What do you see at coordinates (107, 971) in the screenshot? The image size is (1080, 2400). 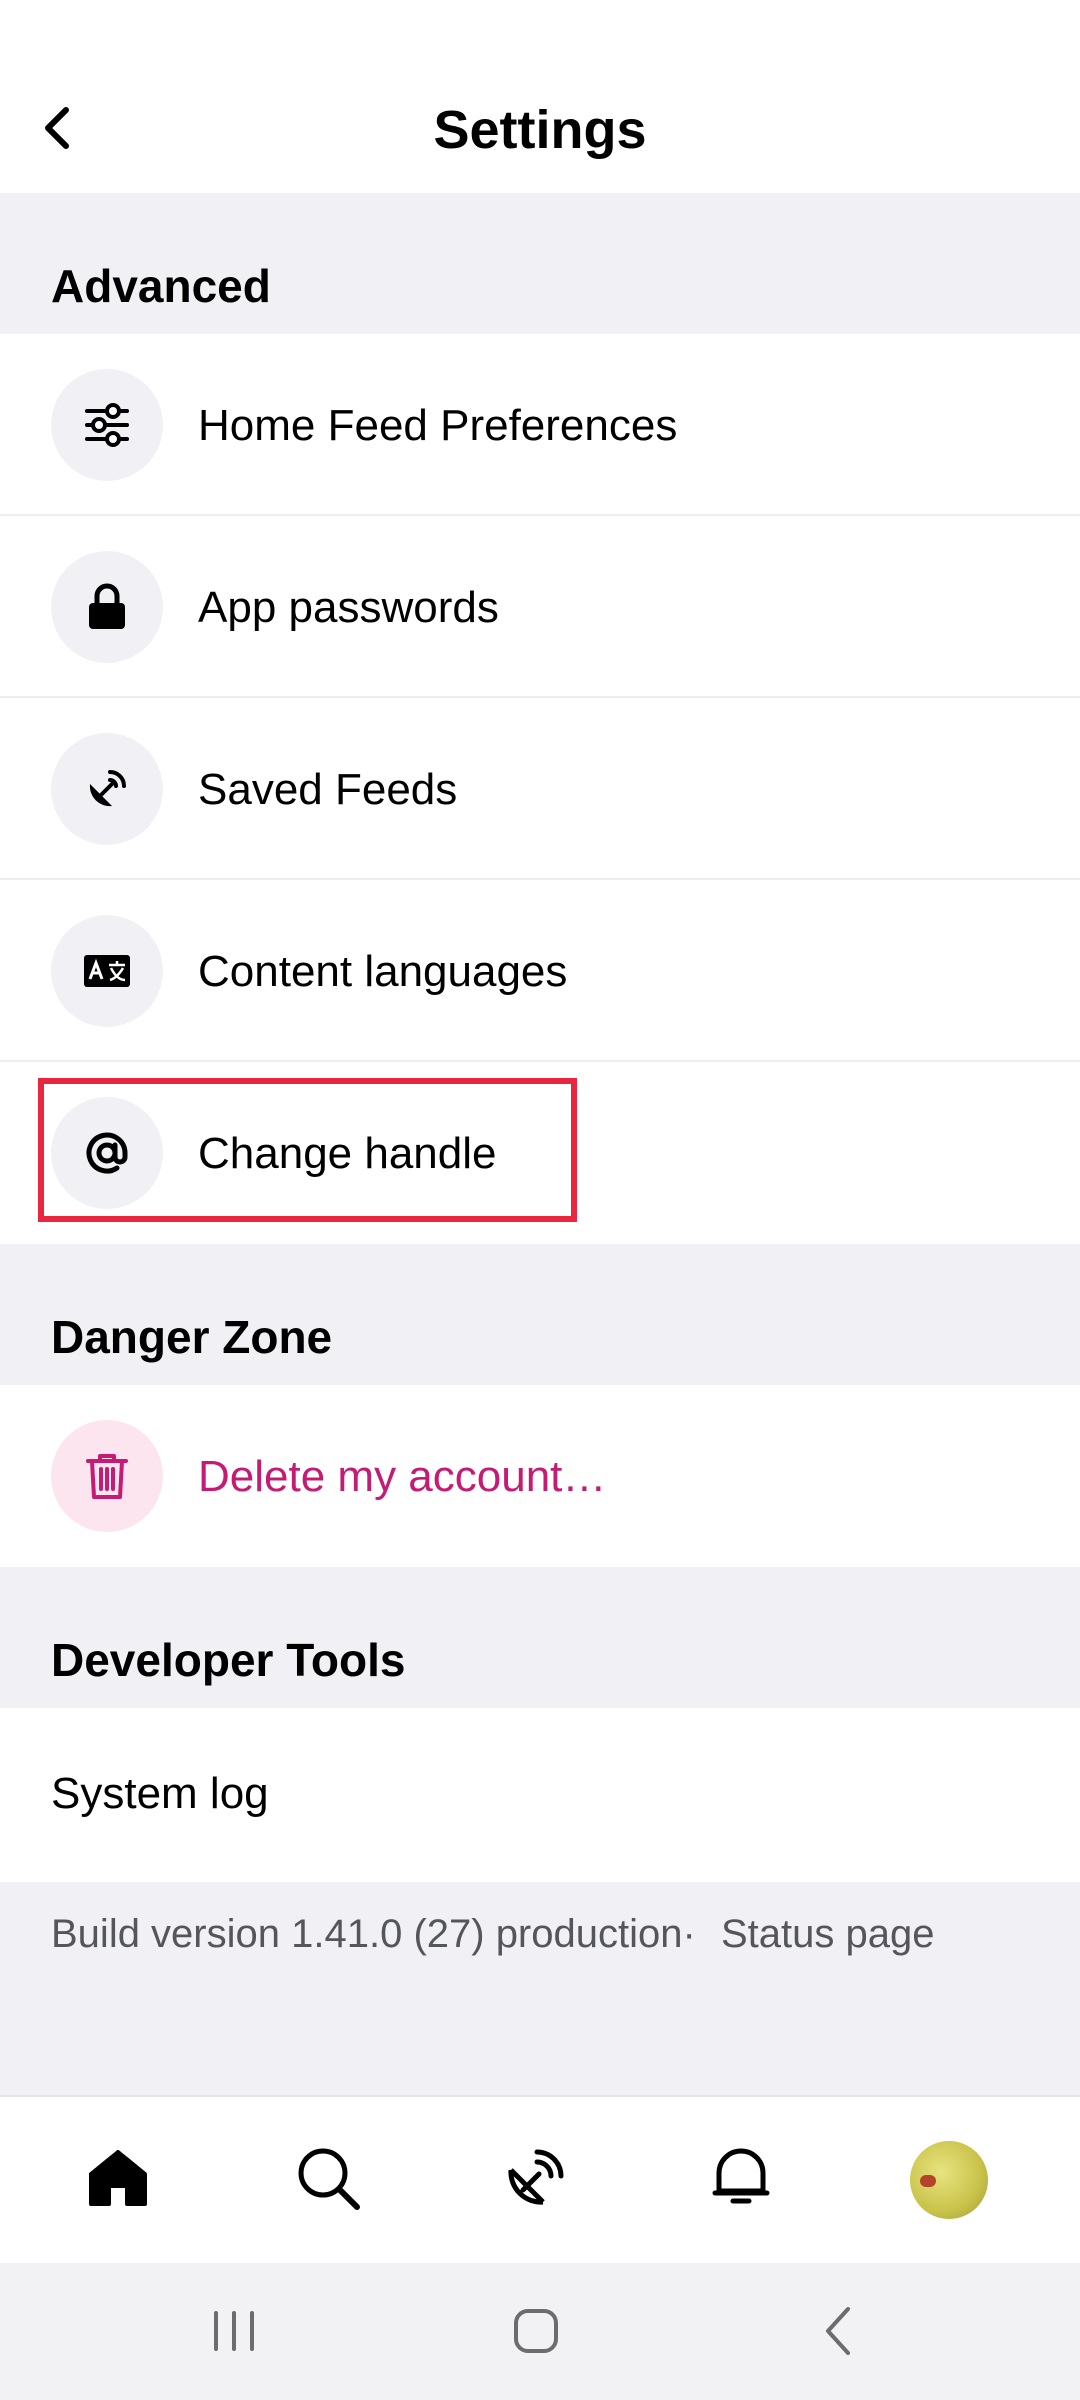 I see `translate-icon` at bounding box center [107, 971].